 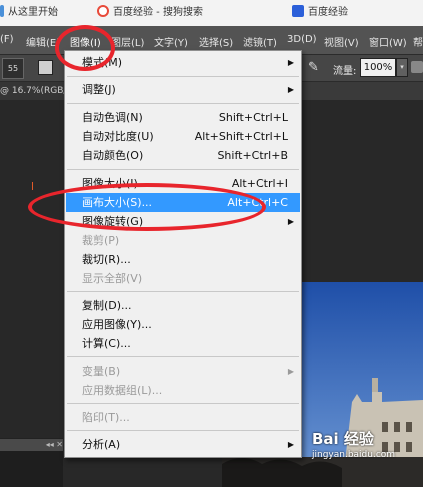 What do you see at coordinates (388, 41) in the screenshot?
I see `menu-window: 窗口(W)` at bounding box center [388, 41].